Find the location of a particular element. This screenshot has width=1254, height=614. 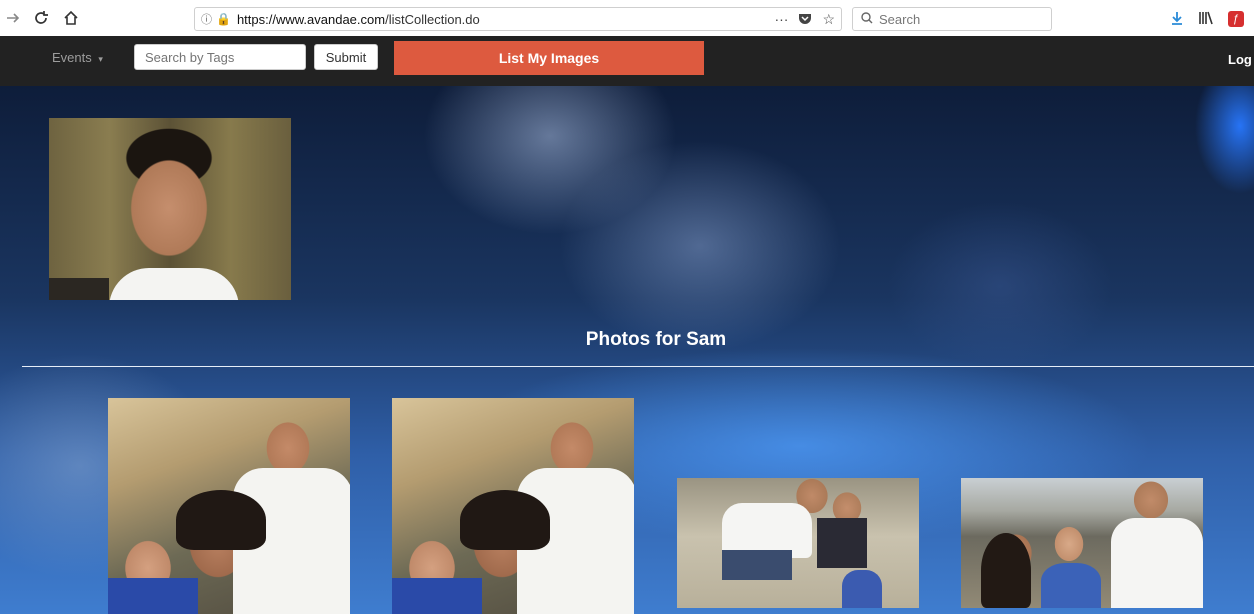

pocket-icon is located at coordinates (805, 19).